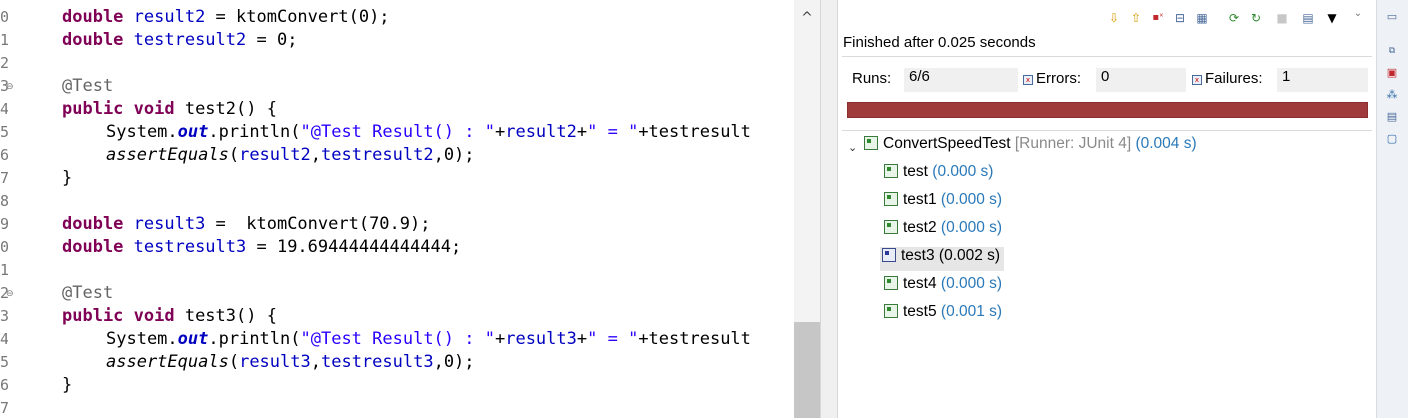  What do you see at coordinates (169, 109) in the screenshot?
I see `code-line: public void test2() {` at bounding box center [169, 109].